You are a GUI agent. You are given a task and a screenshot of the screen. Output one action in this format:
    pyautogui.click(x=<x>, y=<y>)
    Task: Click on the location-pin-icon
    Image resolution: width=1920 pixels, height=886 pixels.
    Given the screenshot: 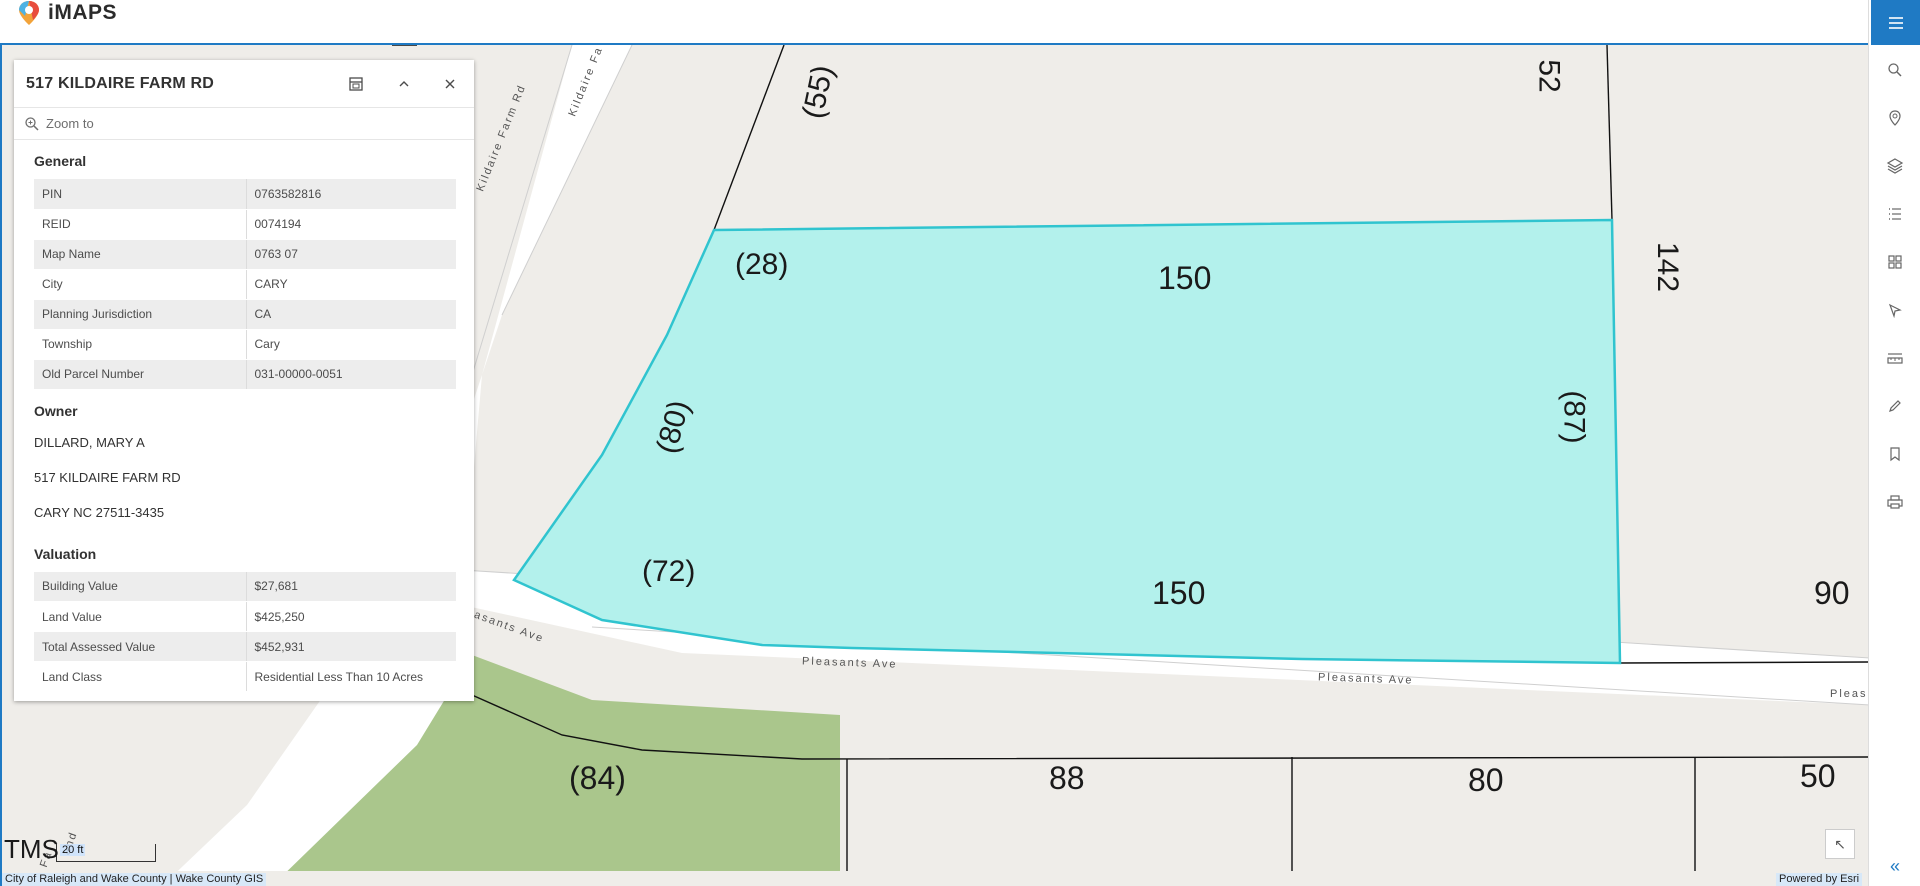 What is the action you would take?
    pyautogui.click(x=1895, y=118)
    